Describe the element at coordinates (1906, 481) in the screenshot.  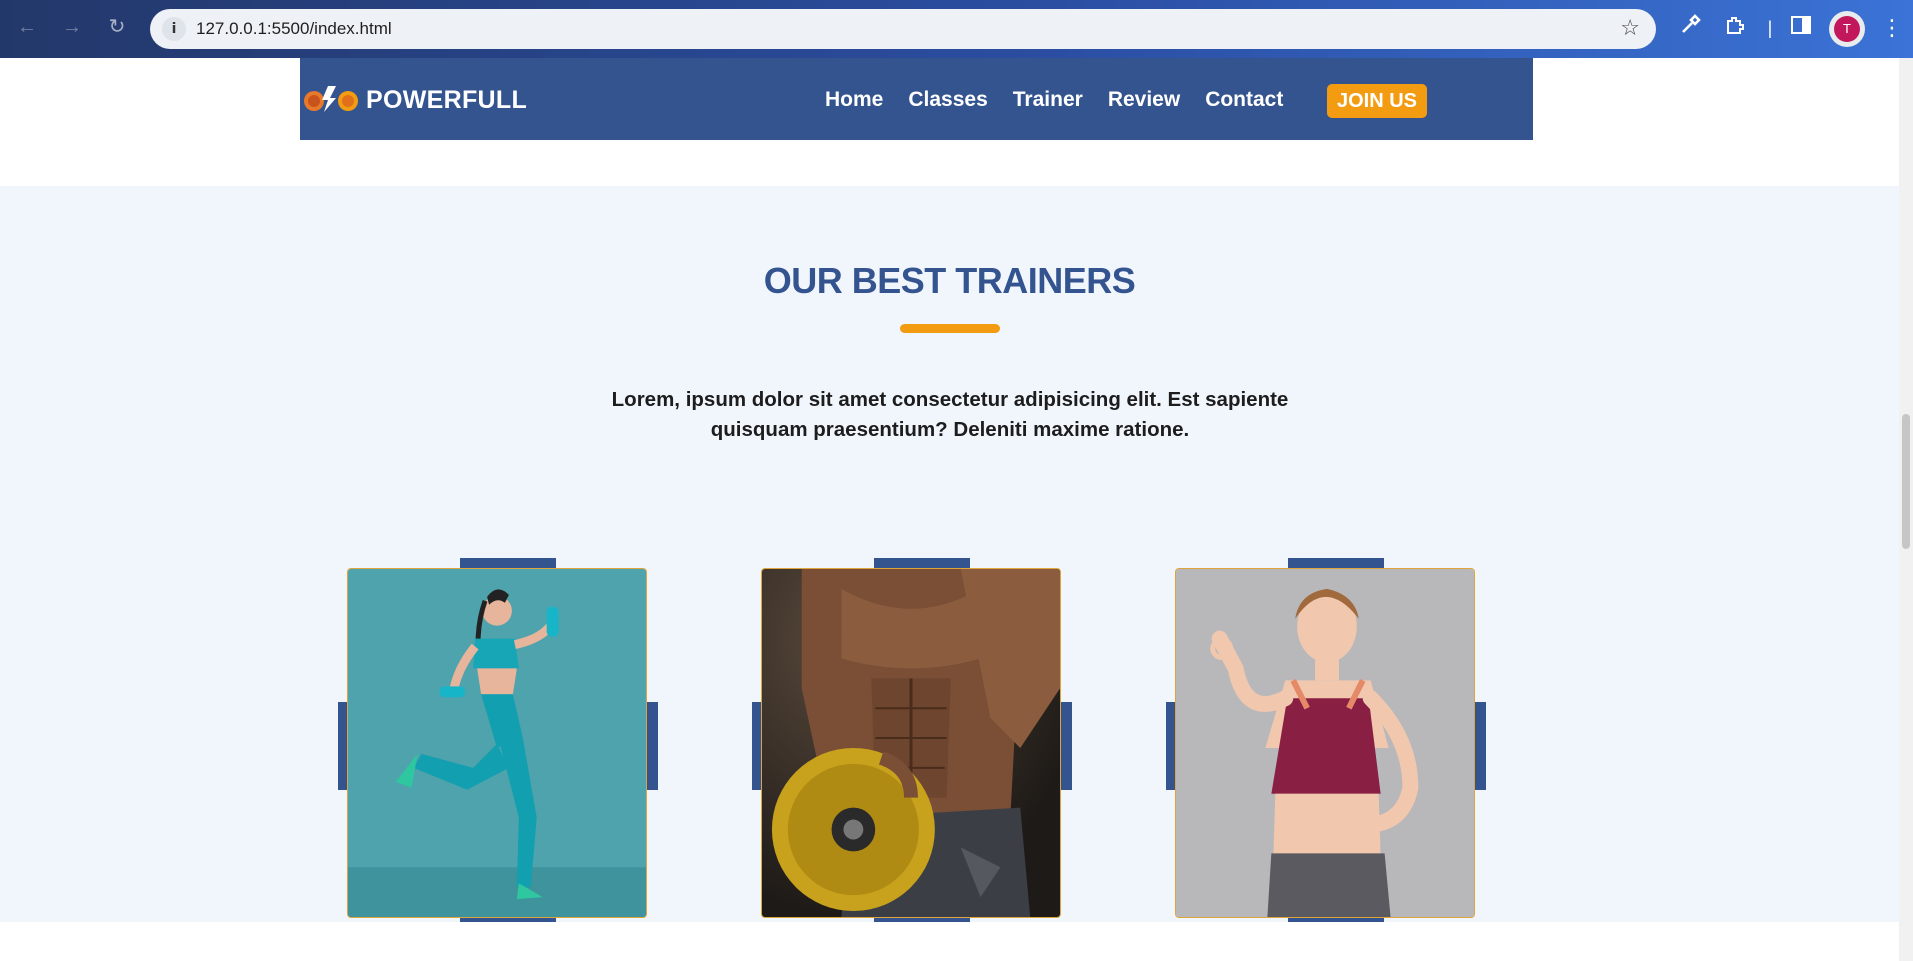
I see `scrollbar-thumb` at that location.